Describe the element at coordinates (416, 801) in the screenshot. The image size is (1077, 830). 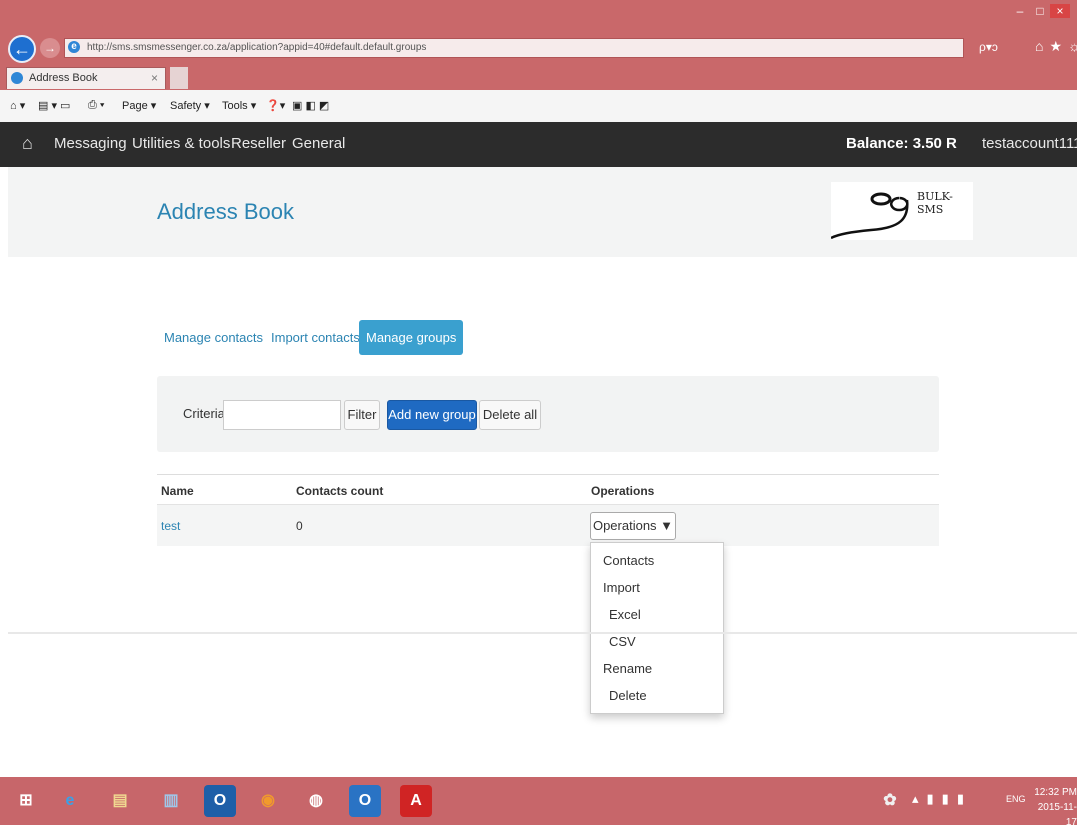
I see `adobe-reader-icon: A` at that location.